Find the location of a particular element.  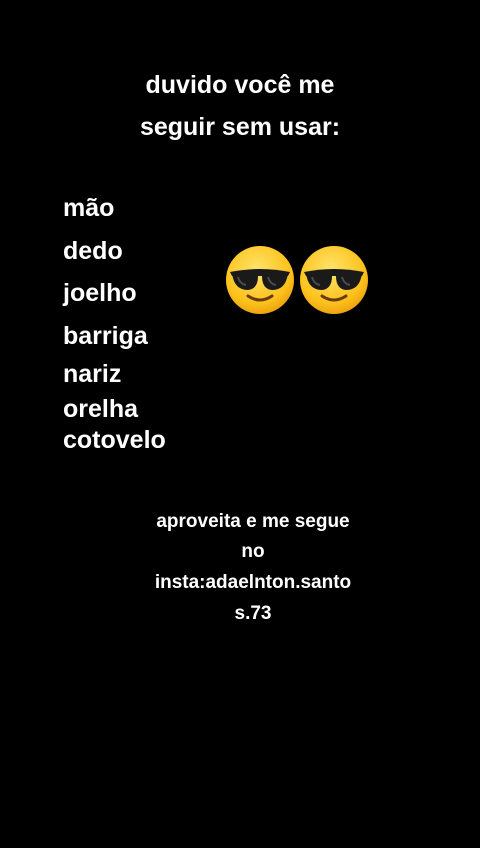

word-item: cotovelo is located at coordinates (114, 440).